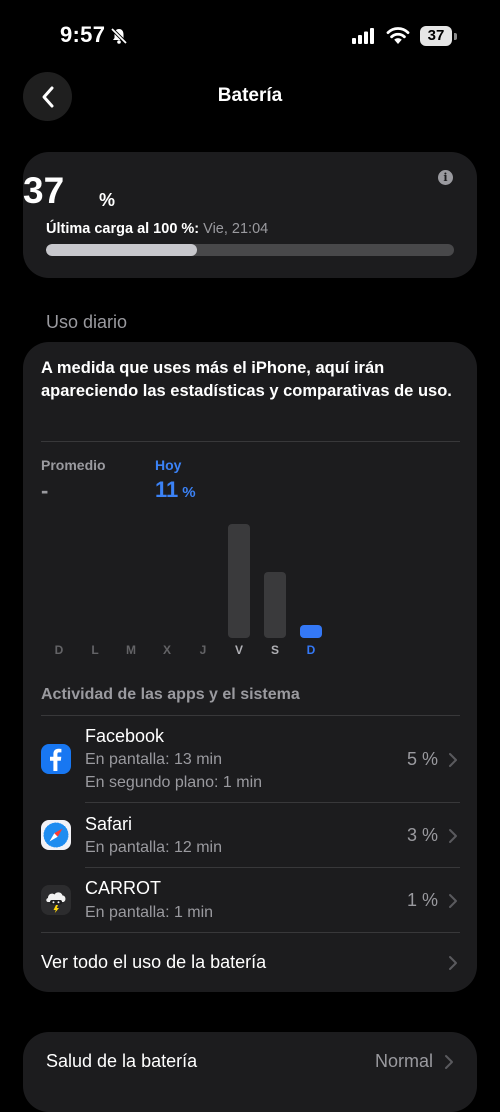 The width and height of the screenshot is (500, 1112). What do you see at coordinates (95, 650) in the screenshot?
I see `chart-day-label: L` at bounding box center [95, 650].